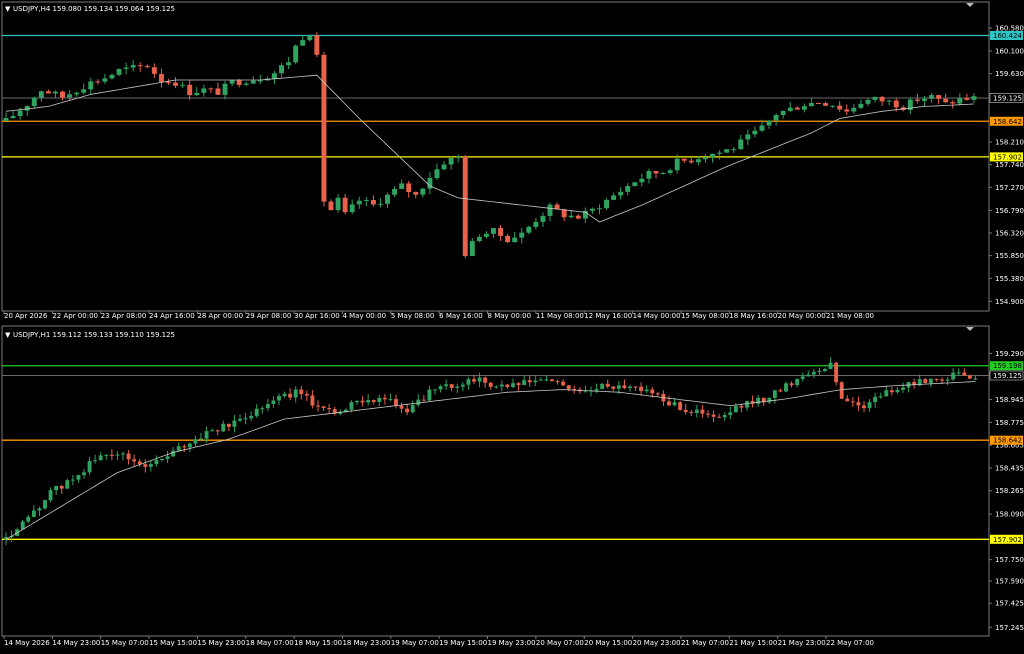  Describe the element at coordinates (1007, 366) in the screenshot. I see `pane-h1-level-label: 159.198` at that location.